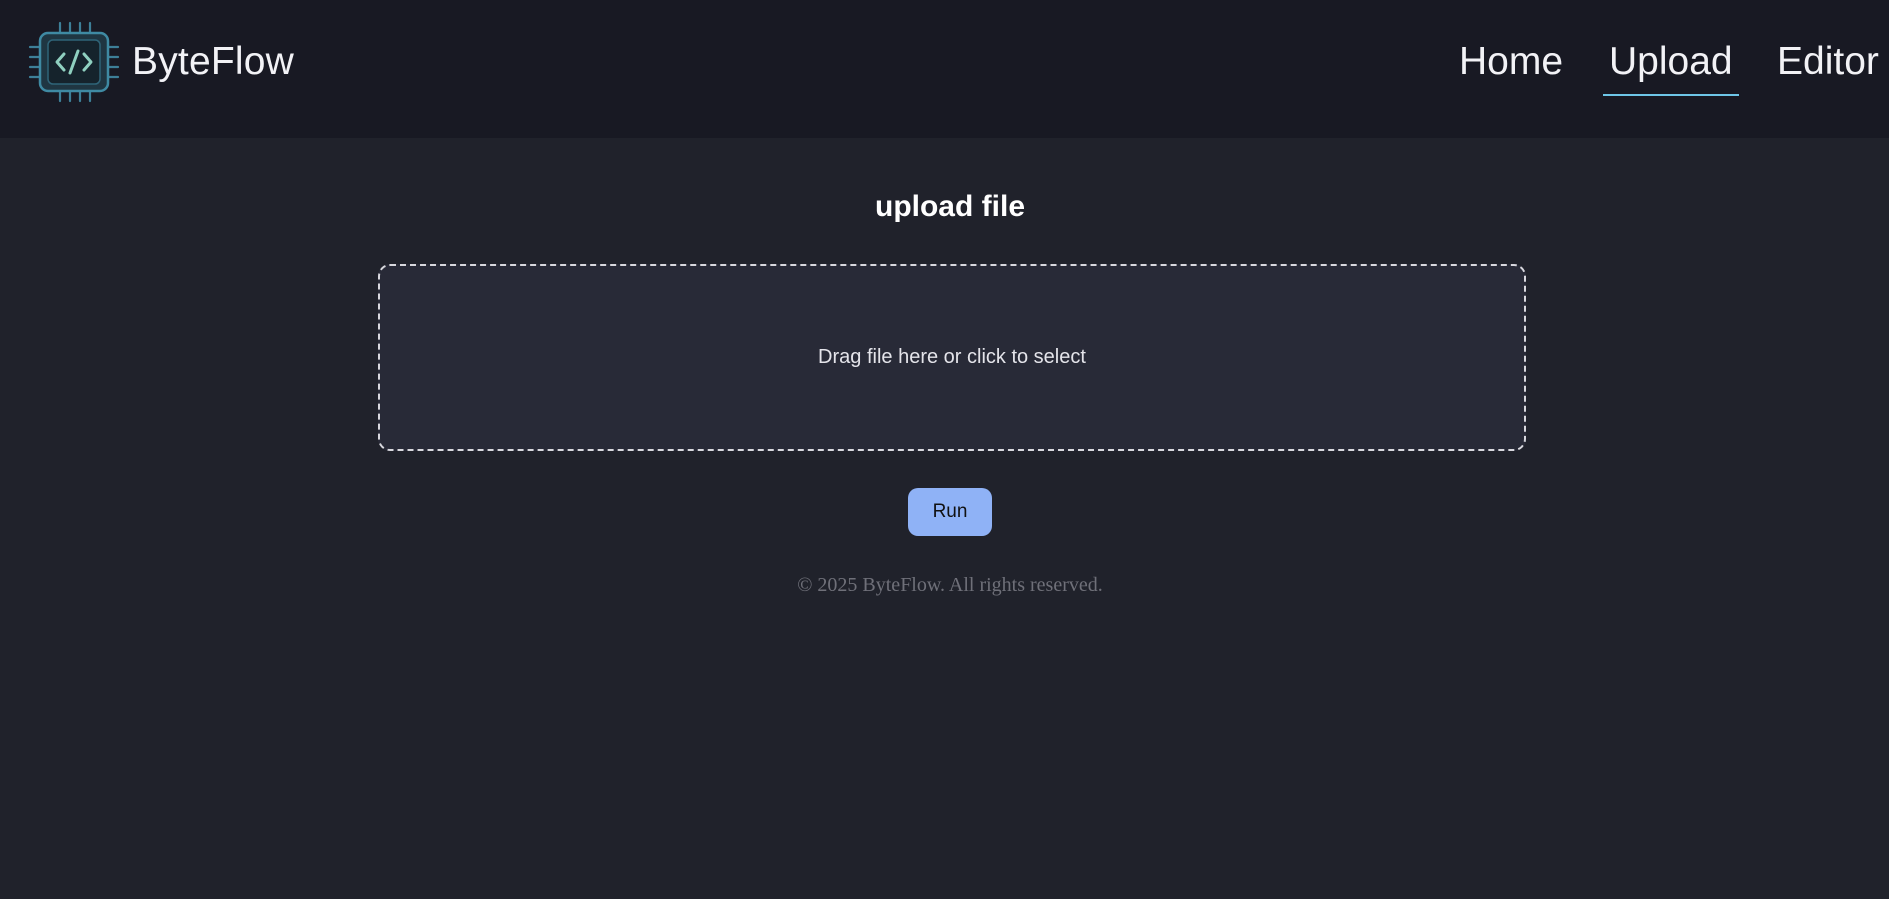 The width and height of the screenshot is (1889, 899). Describe the element at coordinates (1511, 62) in the screenshot. I see `nav-home: Home` at that location.